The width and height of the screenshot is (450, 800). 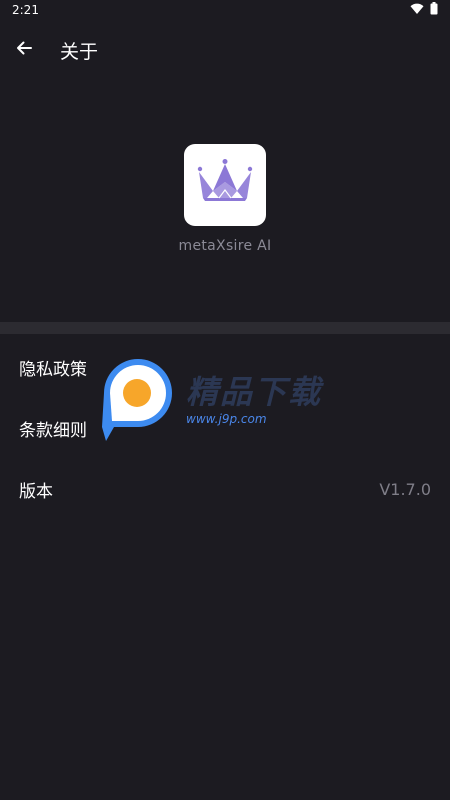 What do you see at coordinates (36, 491) in the screenshot?
I see `version-label: 版本` at bounding box center [36, 491].